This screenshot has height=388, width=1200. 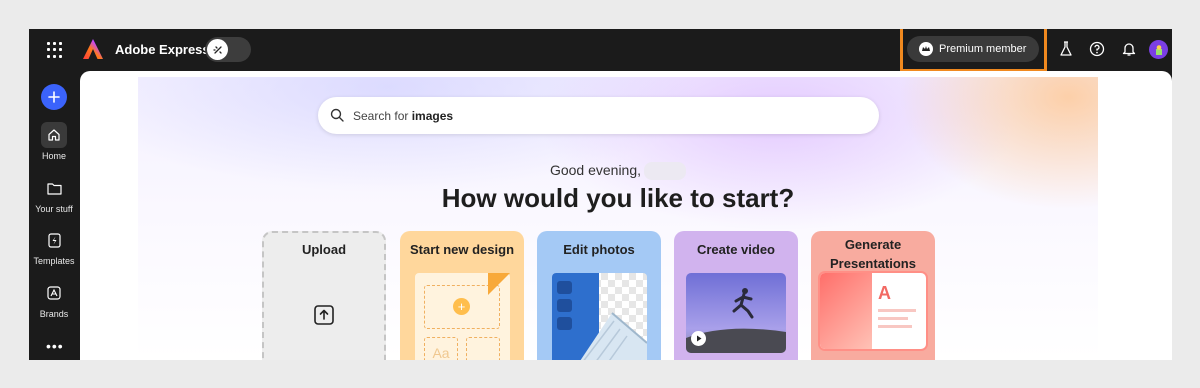 I want to click on card-title: Upload, so click(x=324, y=249).